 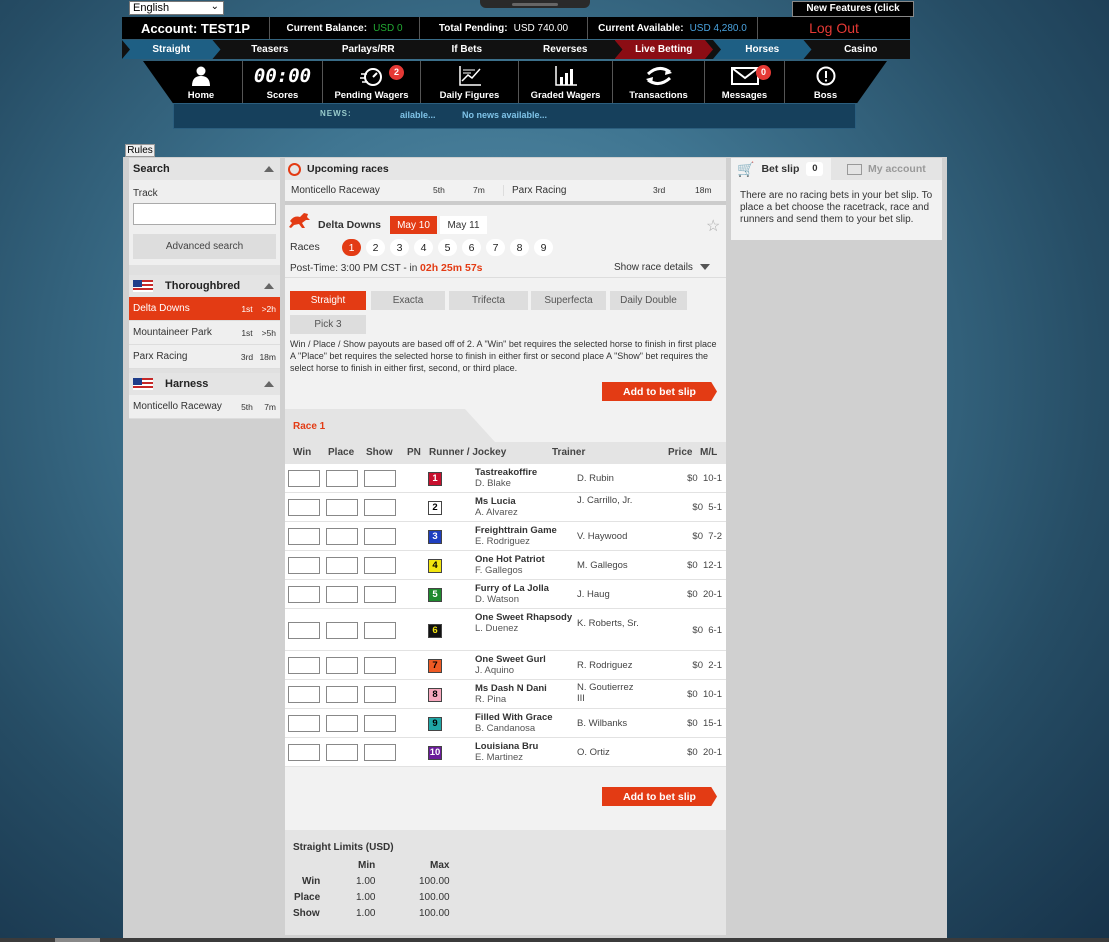 I want to click on scores-button: 00:00 Scores, so click(x=282, y=82).